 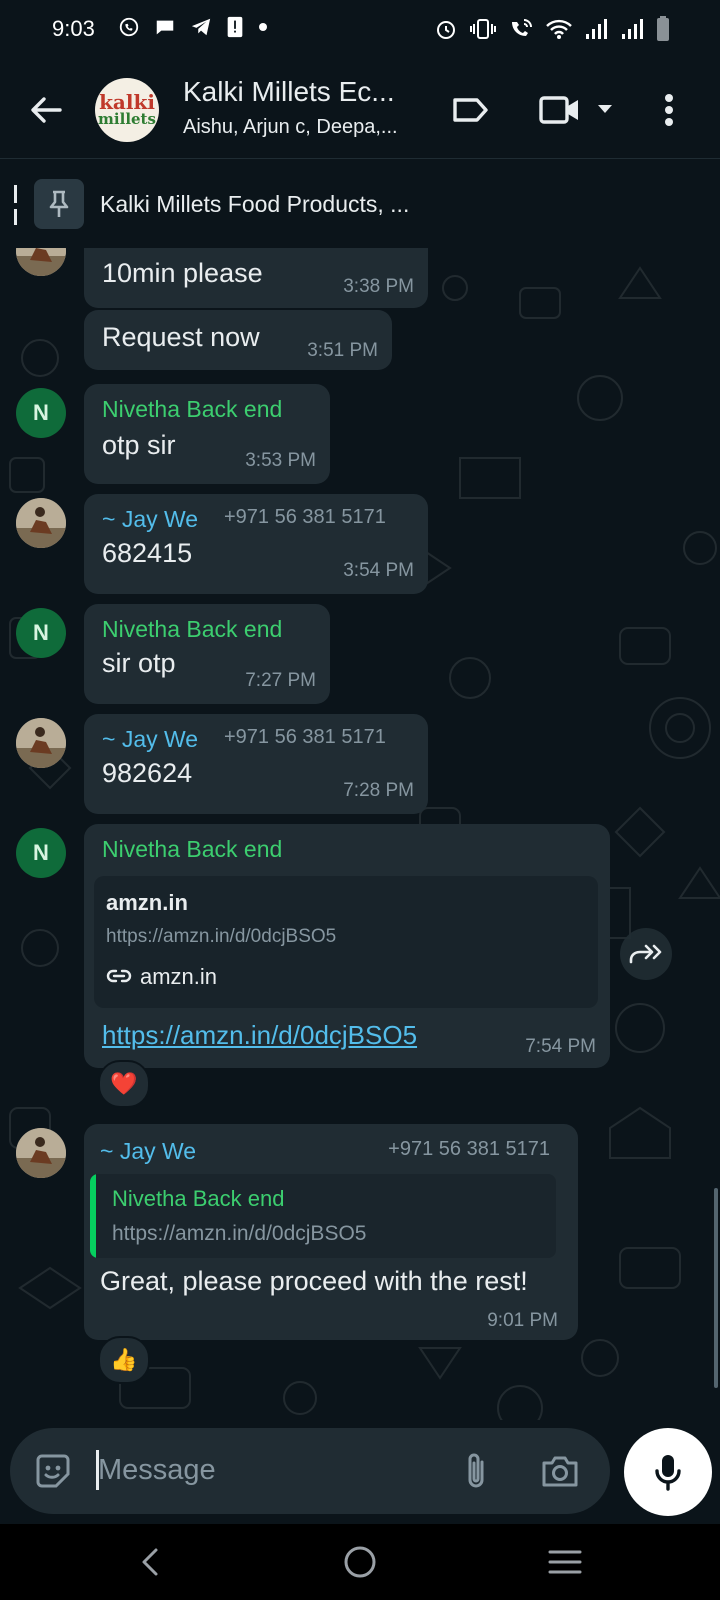 I want to click on more-options-icon, so click(x=669, y=110).